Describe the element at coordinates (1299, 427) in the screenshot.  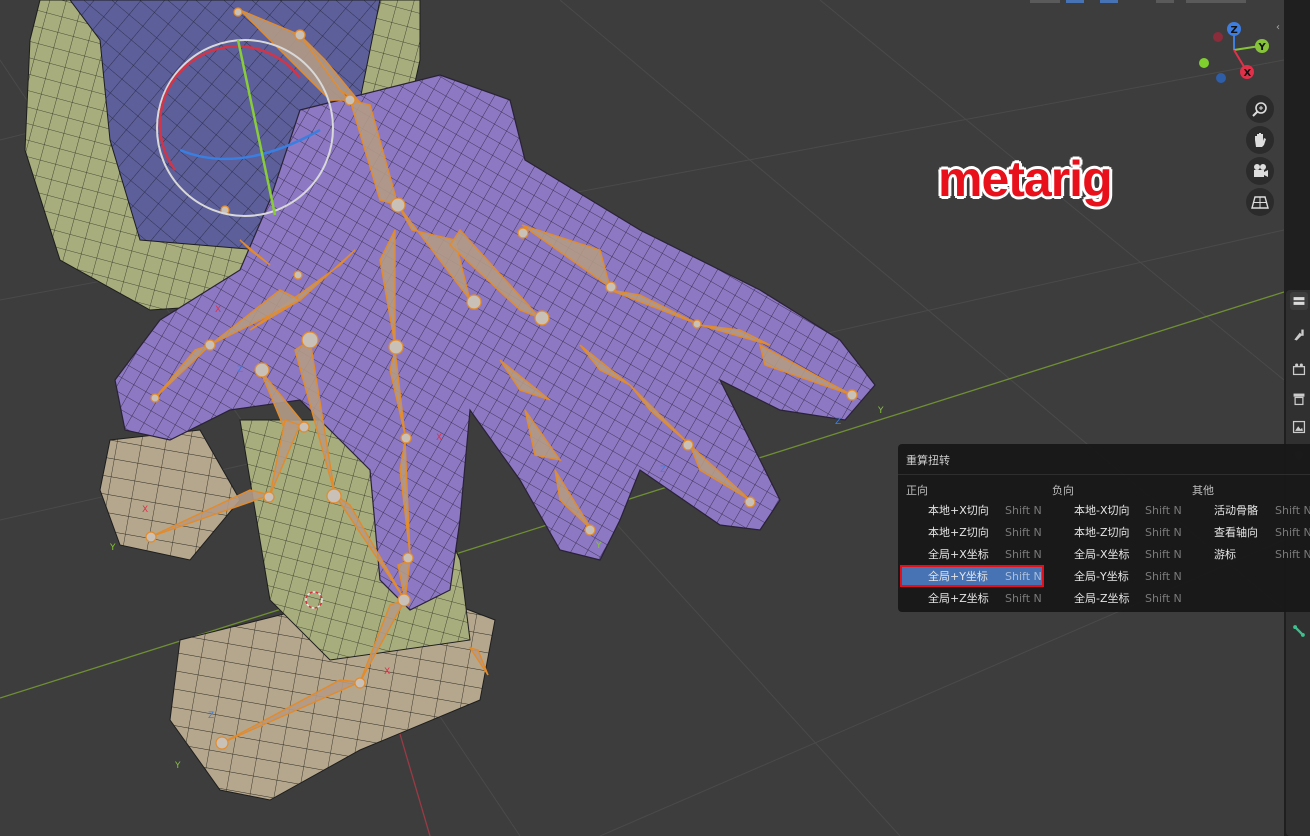
I see `scene-icon` at that location.